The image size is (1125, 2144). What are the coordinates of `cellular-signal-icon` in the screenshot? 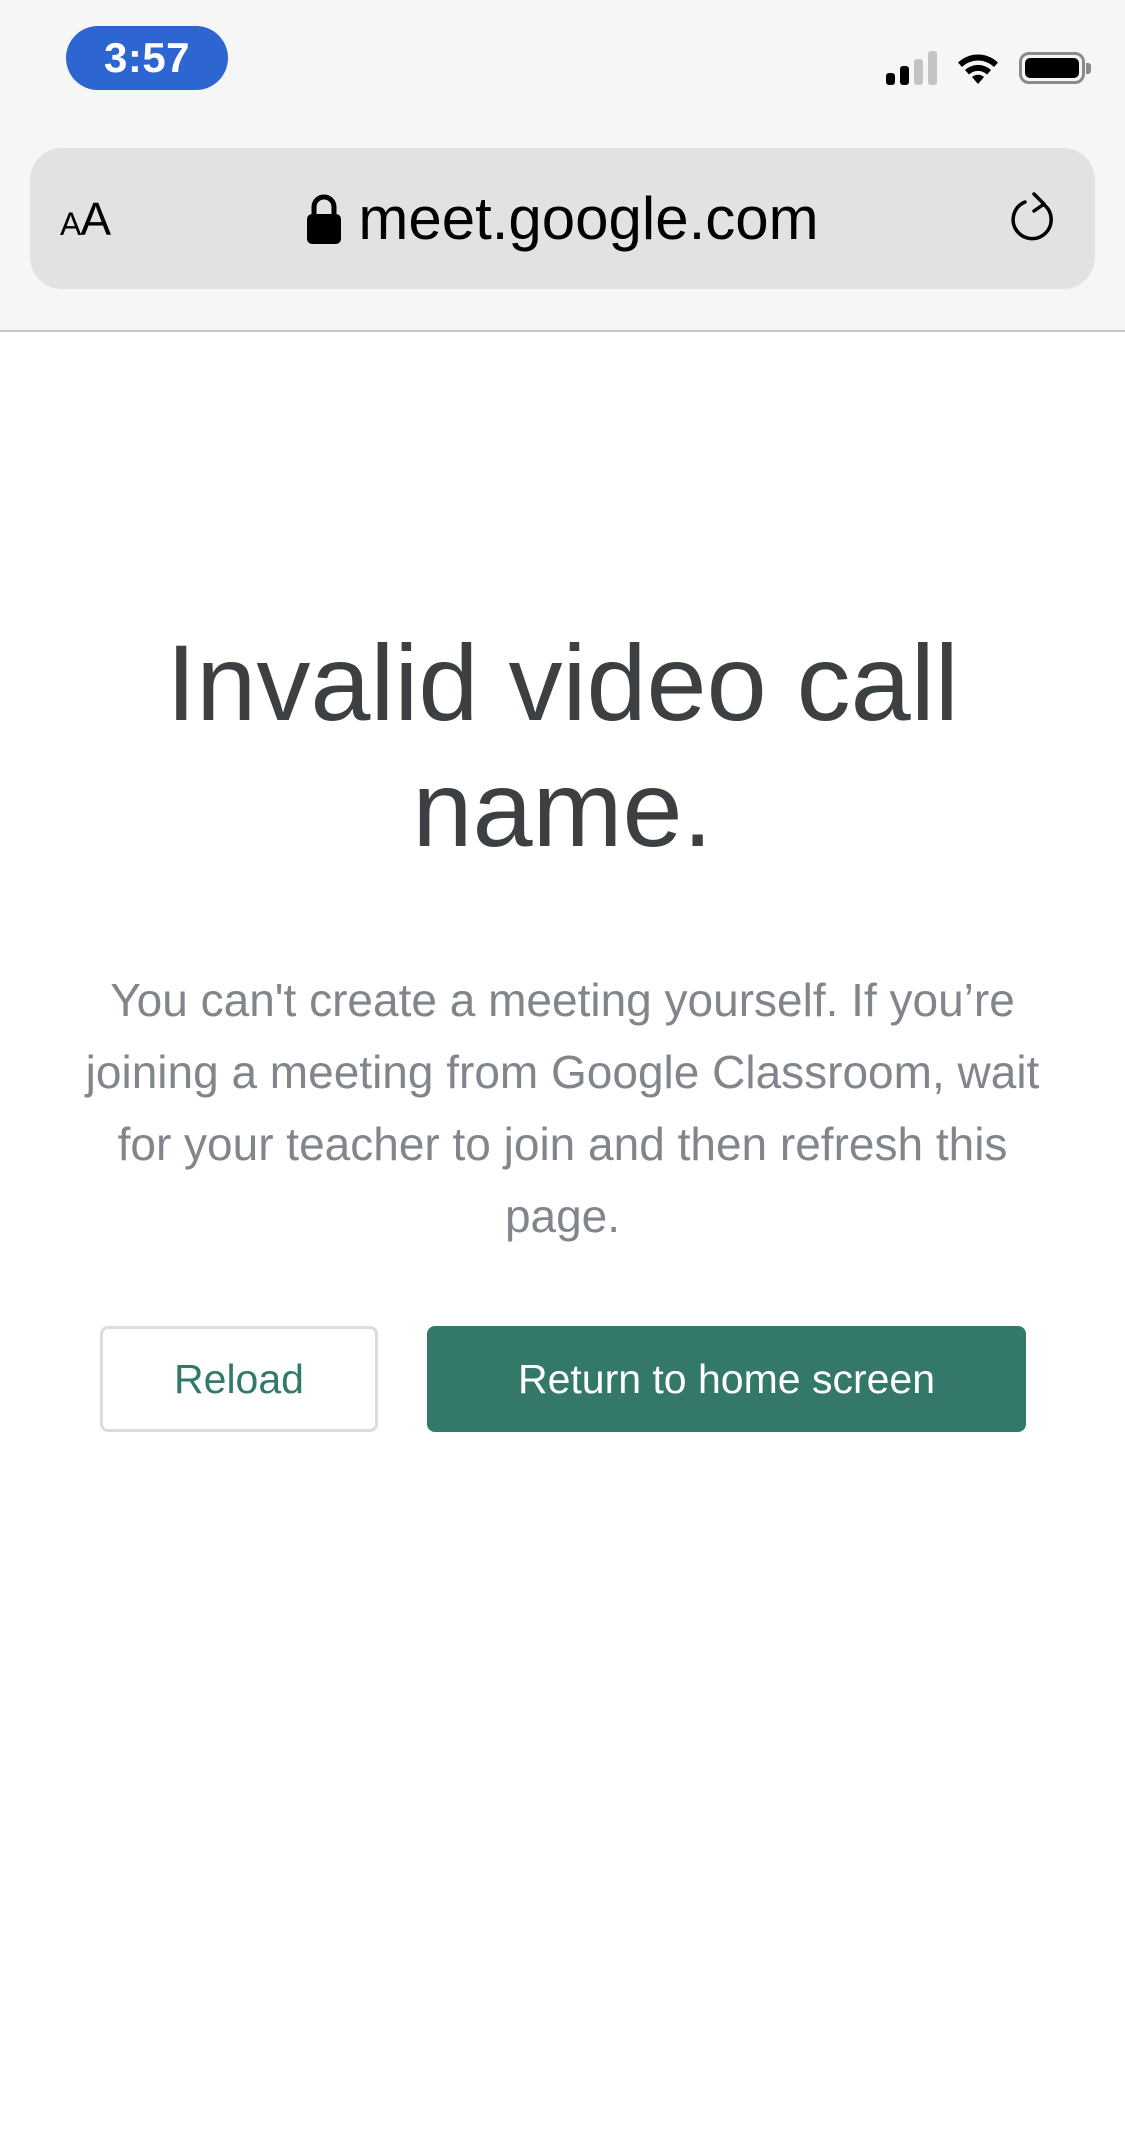 It's located at (911, 68).